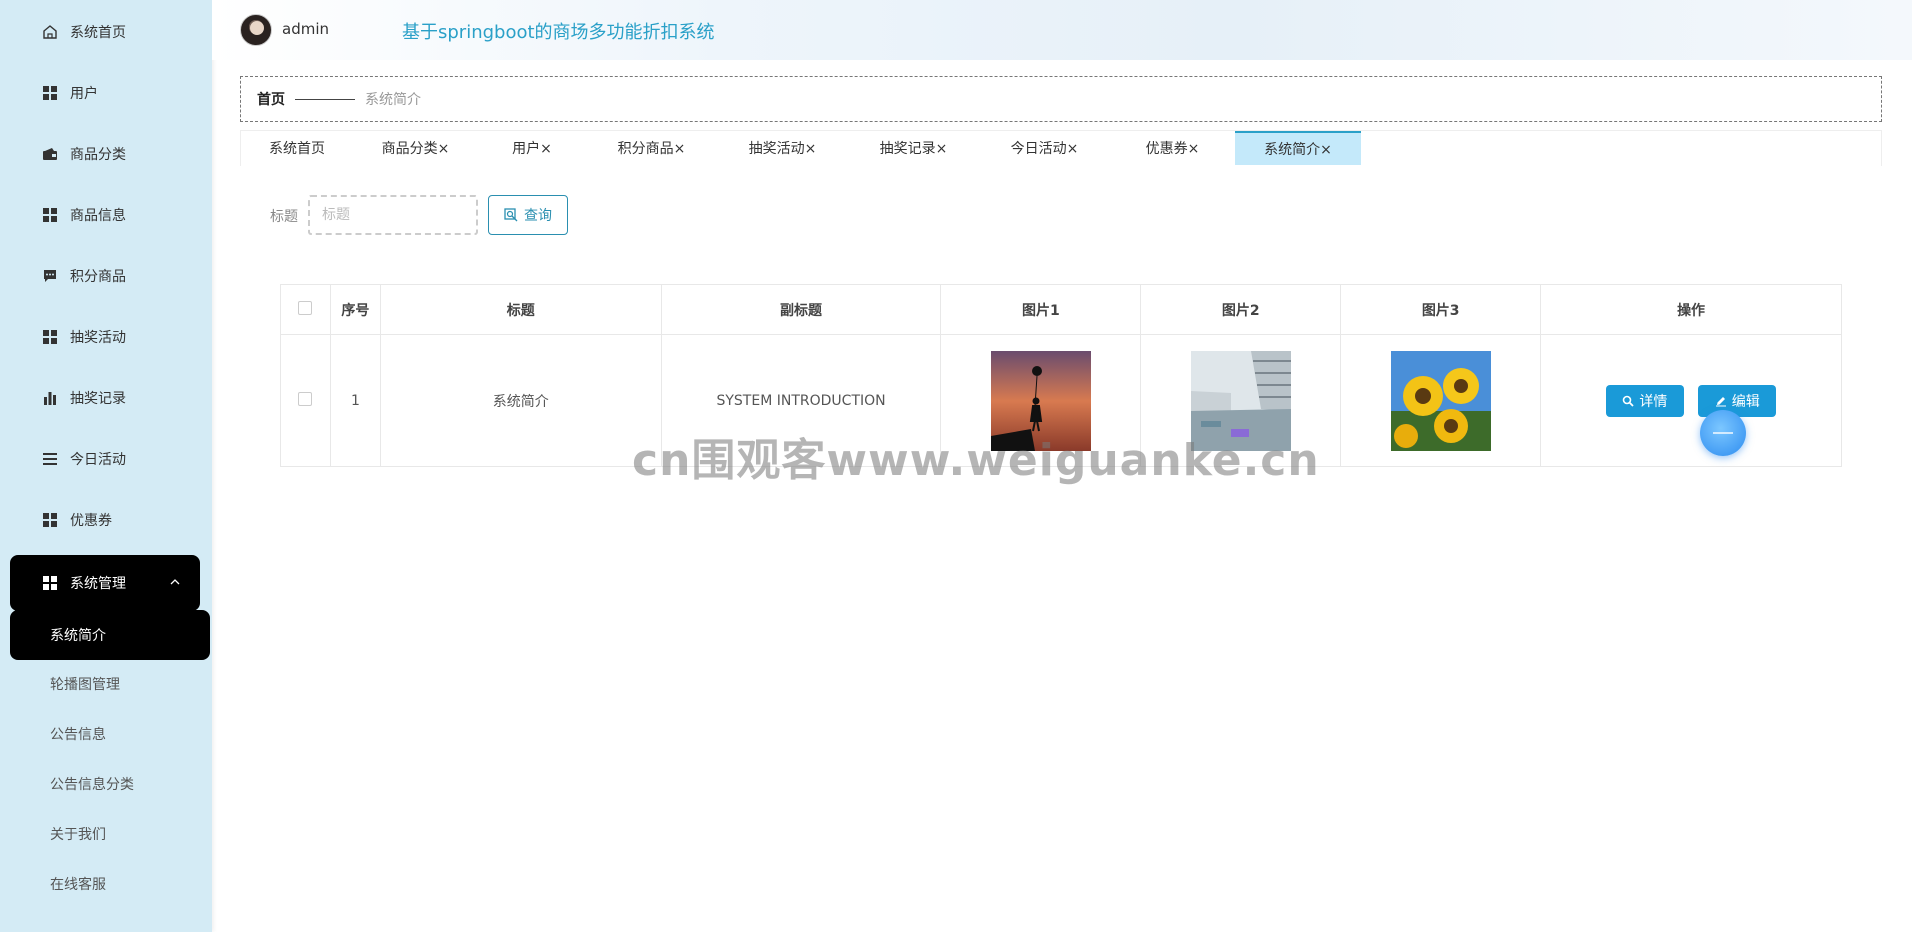  What do you see at coordinates (558, 32) in the screenshot?
I see `app-title: 基于springboot的商场多功能折扣系统` at bounding box center [558, 32].